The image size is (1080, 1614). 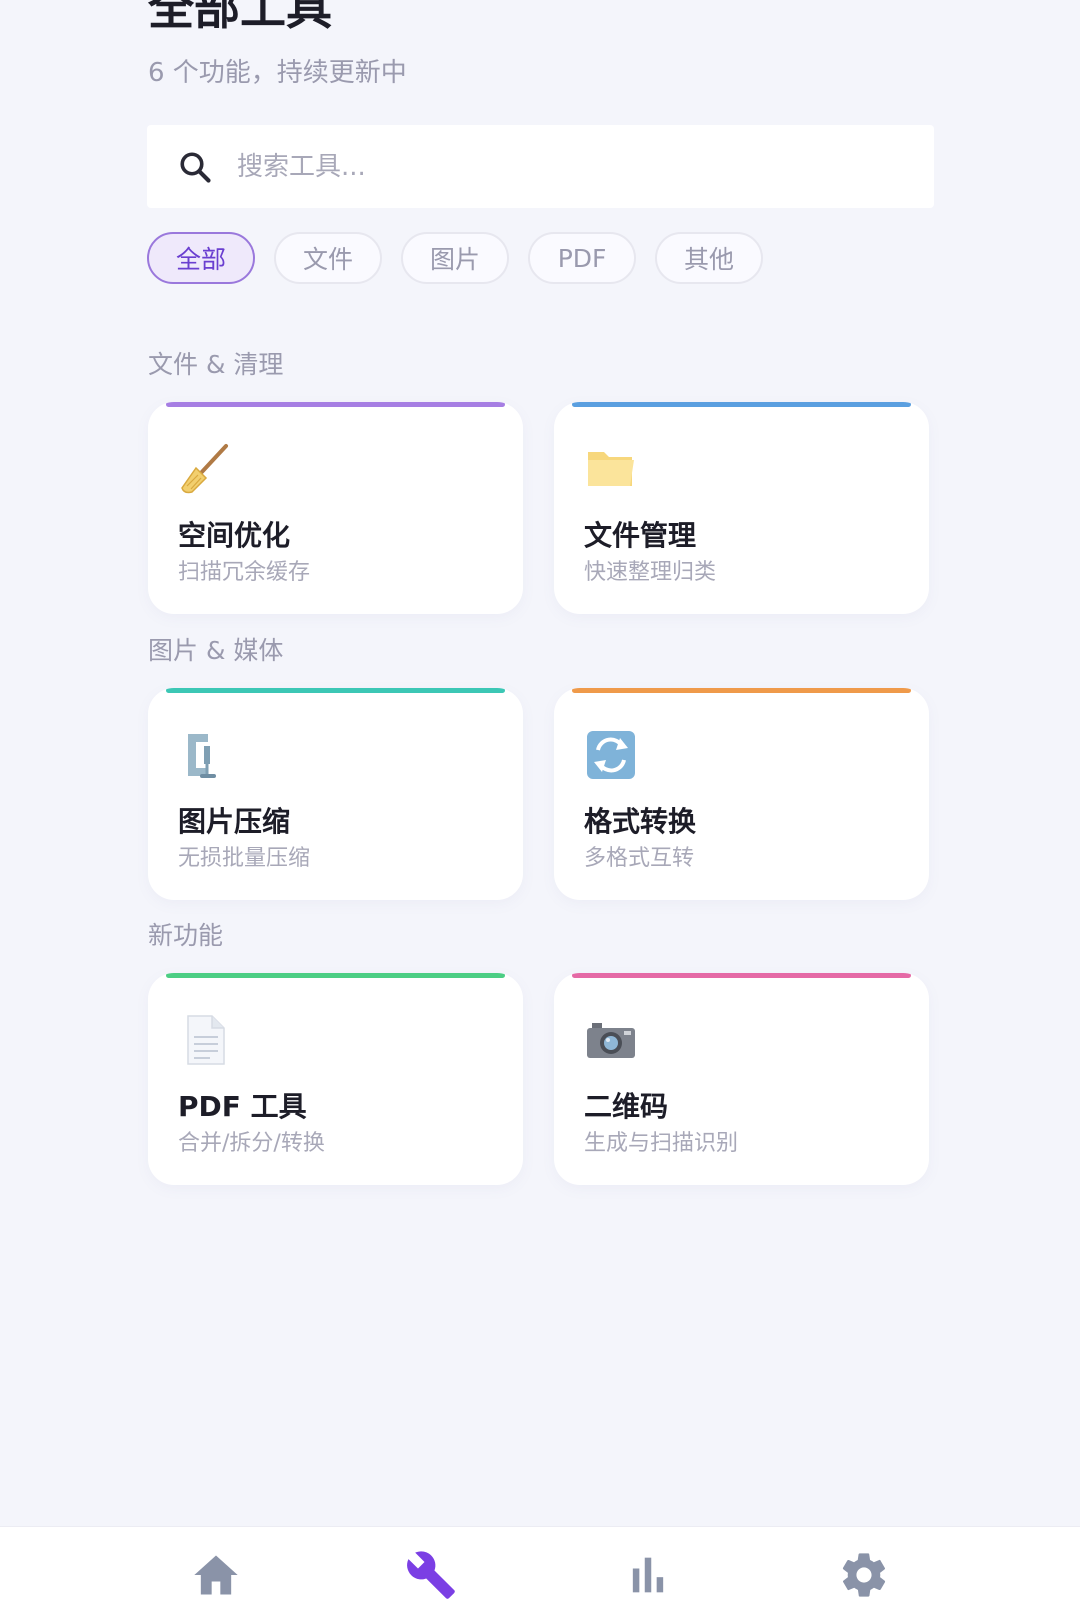 What do you see at coordinates (741, 794) in the screenshot?
I see `tool-card-format-convert: 格式转换 多格式互转` at bounding box center [741, 794].